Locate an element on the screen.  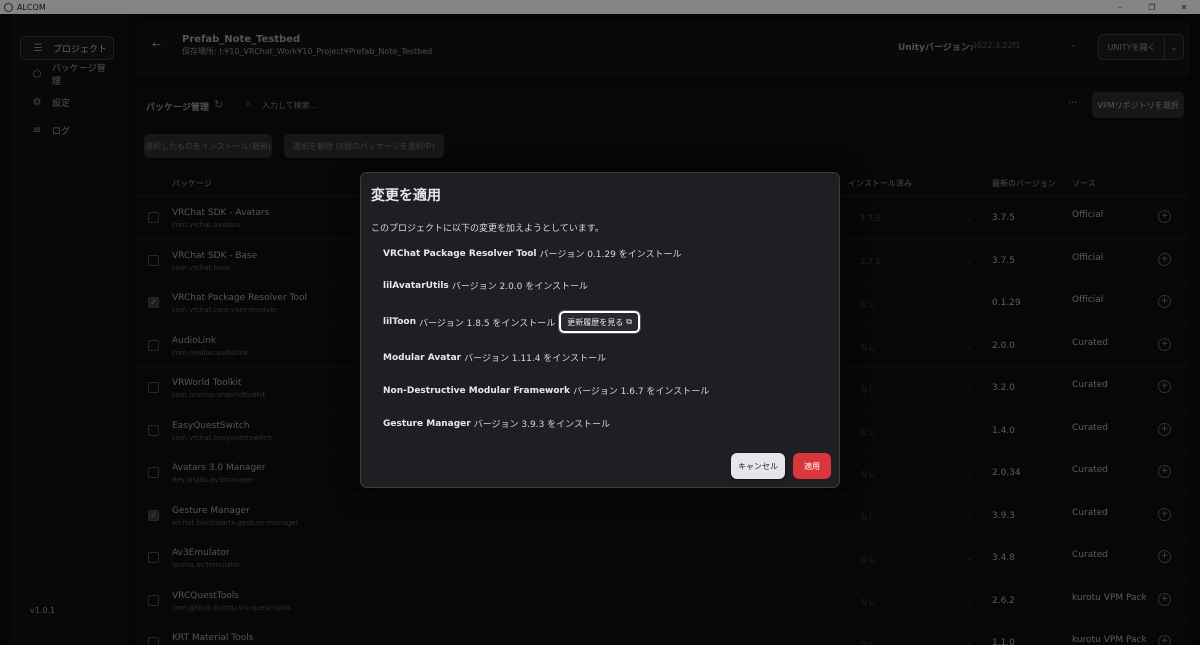
changelog-label: 更新履歴を見る is located at coordinates (595, 322).